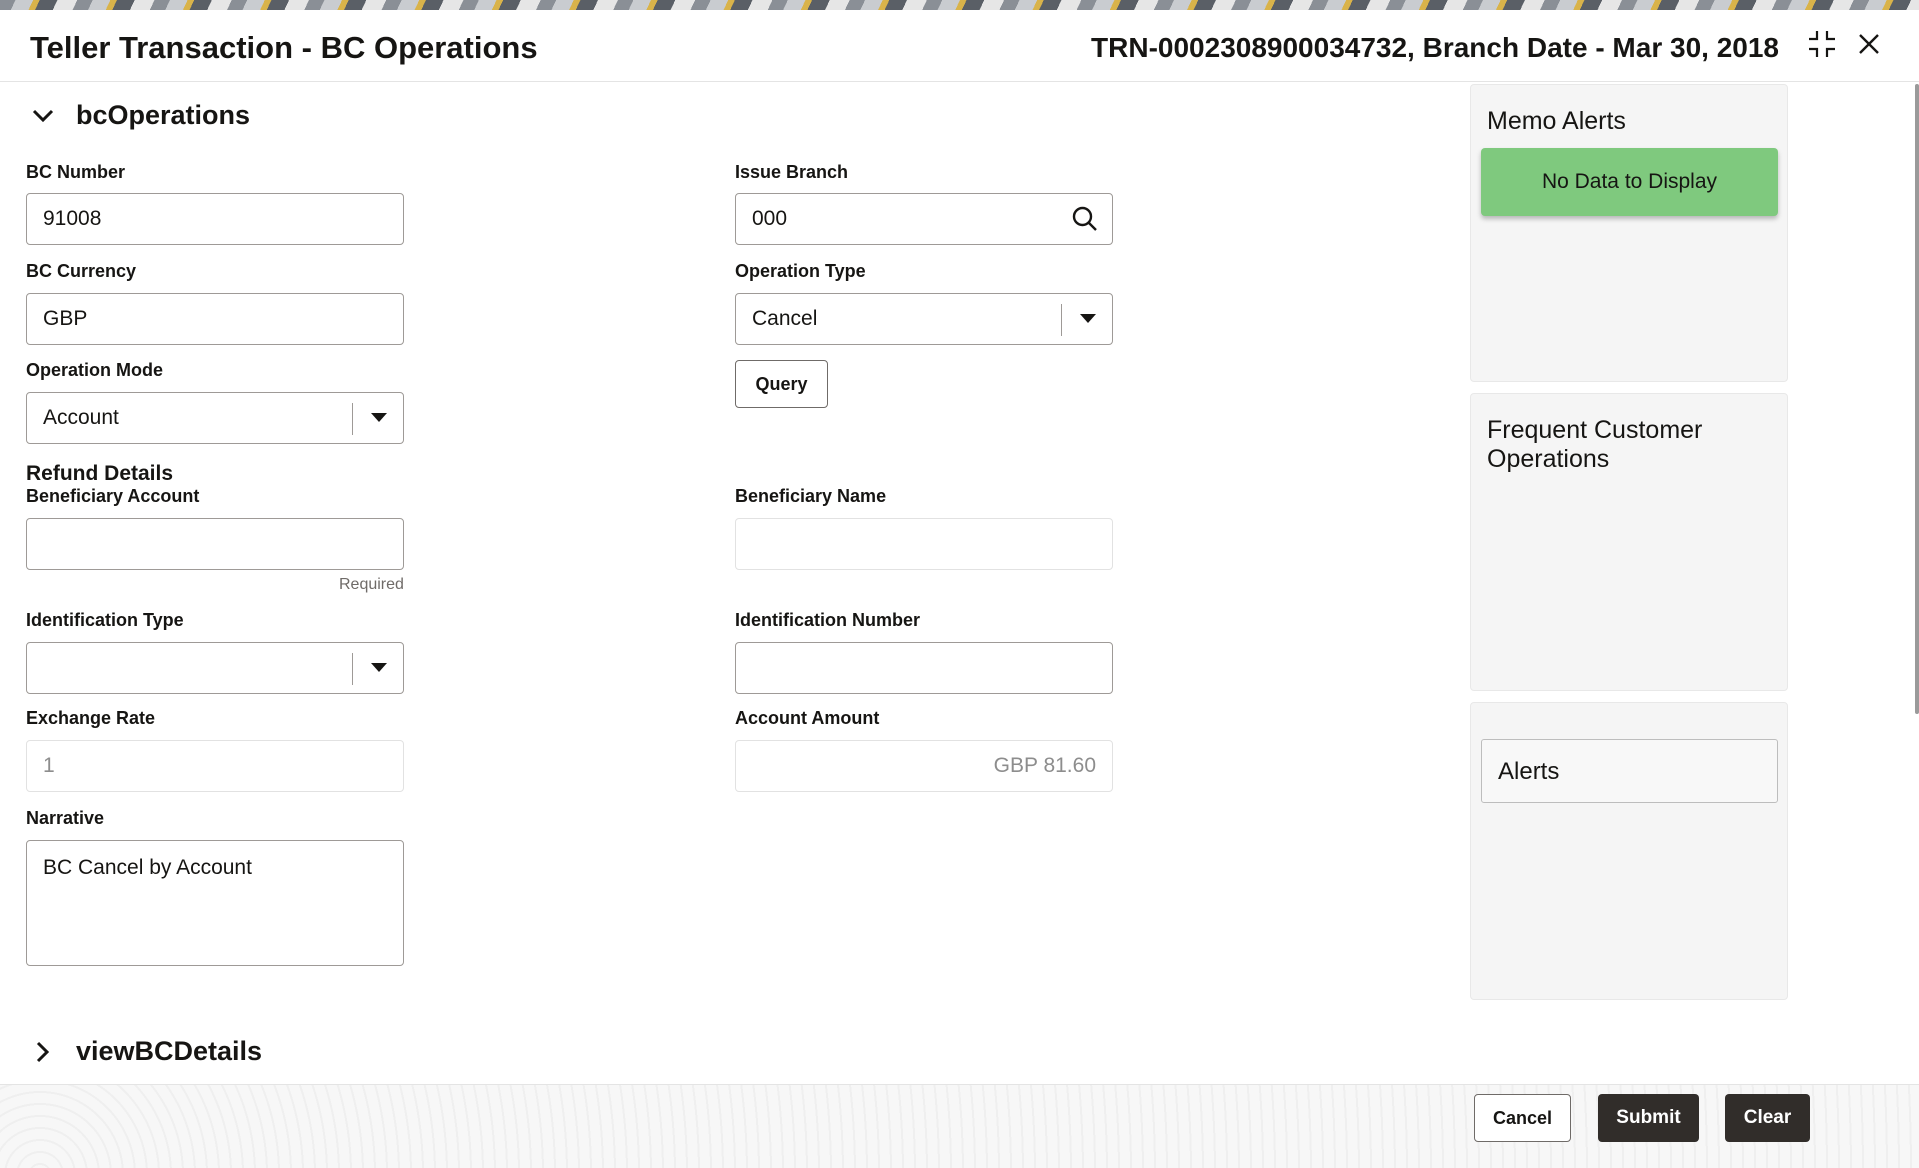  Describe the element at coordinates (1629, 233) in the screenshot. I see `memo-alerts-panel: Memo Alerts No Data to Display` at that location.